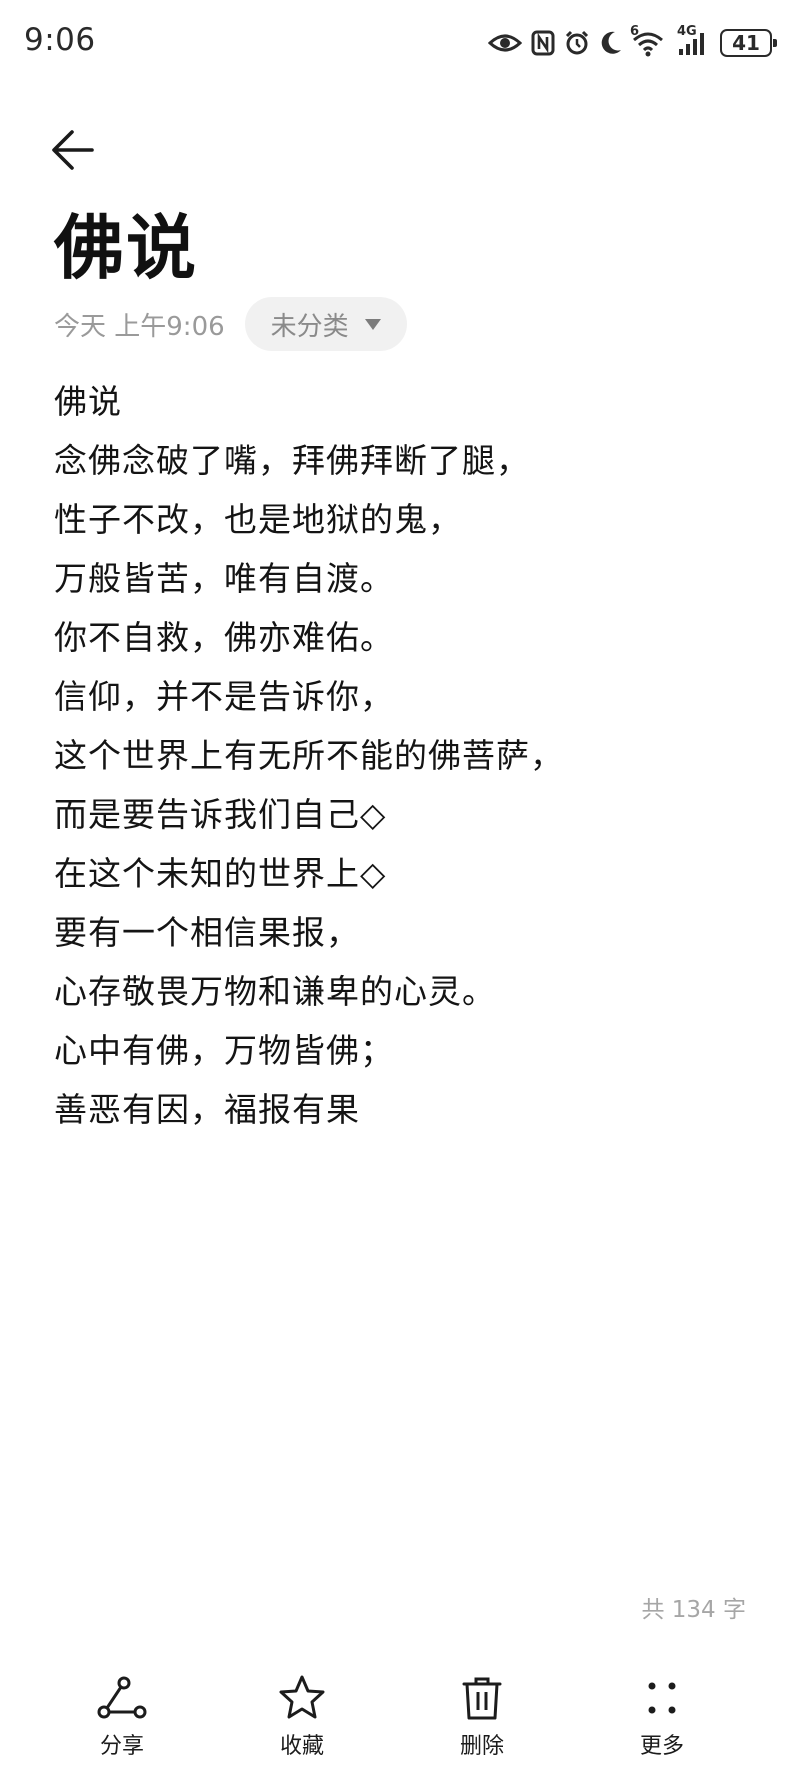 The height and width of the screenshot is (1778, 800). Describe the element at coordinates (309, 326) in the screenshot. I see `category-label: 未分类` at that location.